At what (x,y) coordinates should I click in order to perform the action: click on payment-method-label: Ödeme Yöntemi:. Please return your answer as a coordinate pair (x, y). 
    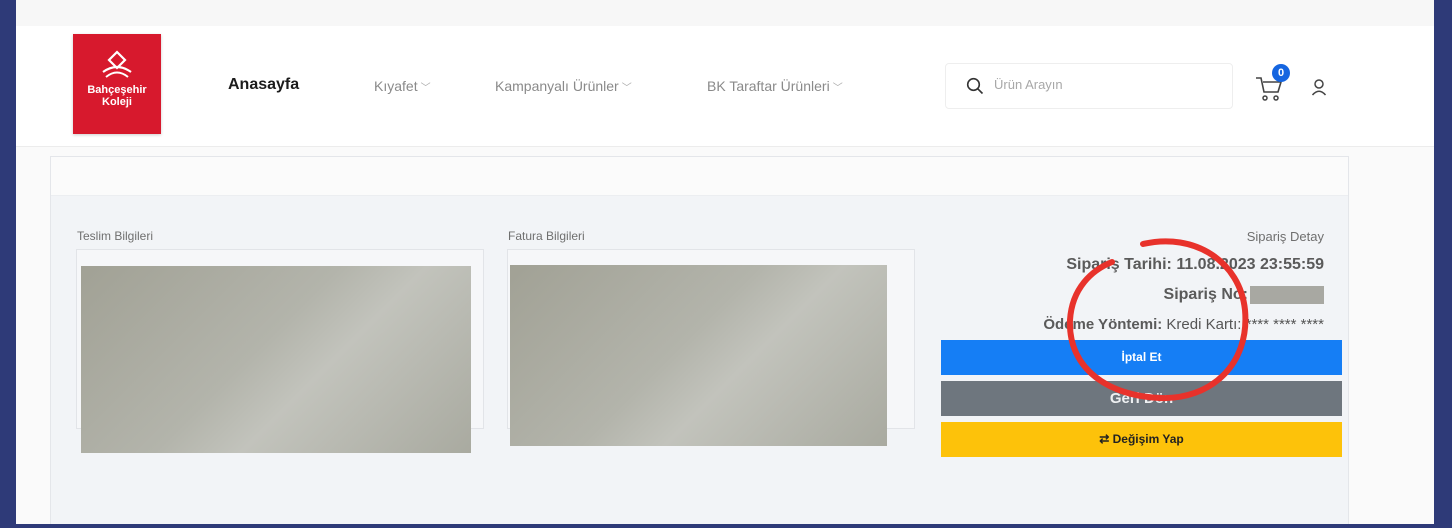
    Looking at the image, I should click on (1103, 324).